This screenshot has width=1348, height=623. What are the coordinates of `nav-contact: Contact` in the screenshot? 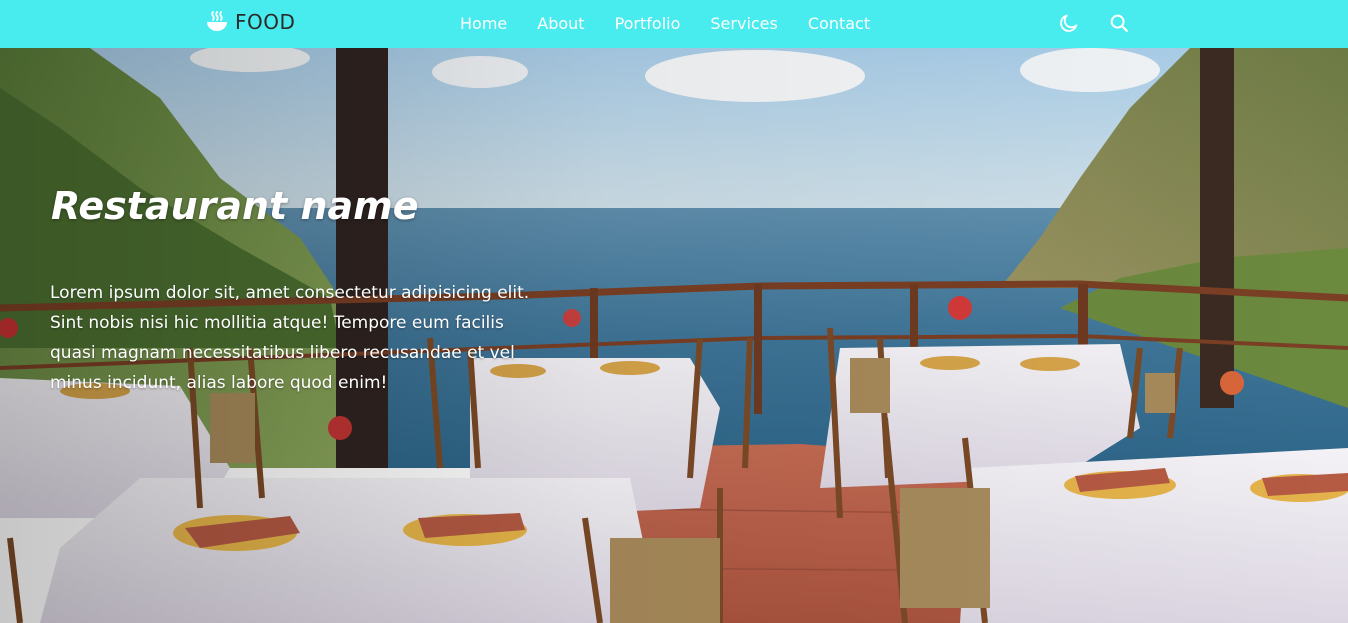 It's located at (839, 24).